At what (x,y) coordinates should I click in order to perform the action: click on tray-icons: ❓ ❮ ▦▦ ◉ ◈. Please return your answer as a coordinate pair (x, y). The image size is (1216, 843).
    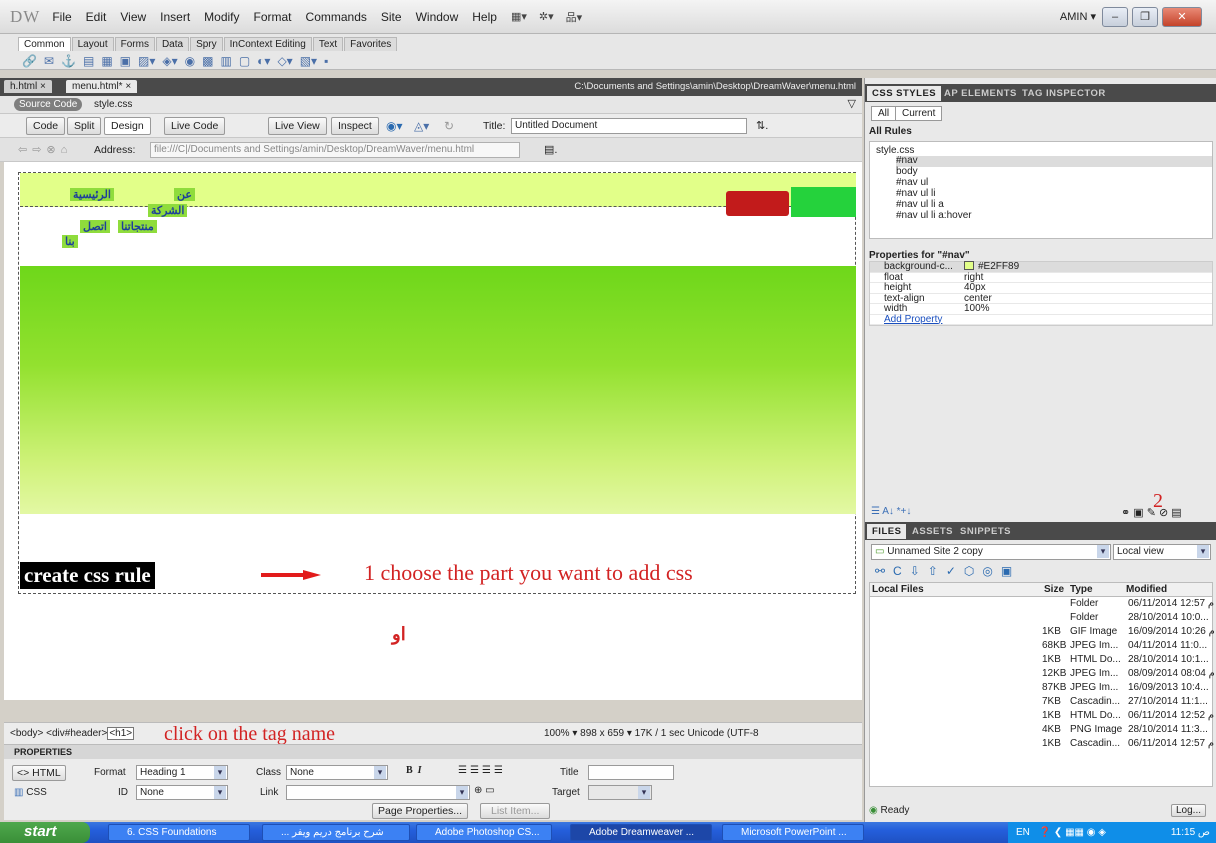
    Looking at the image, I should click on (1072, 832).